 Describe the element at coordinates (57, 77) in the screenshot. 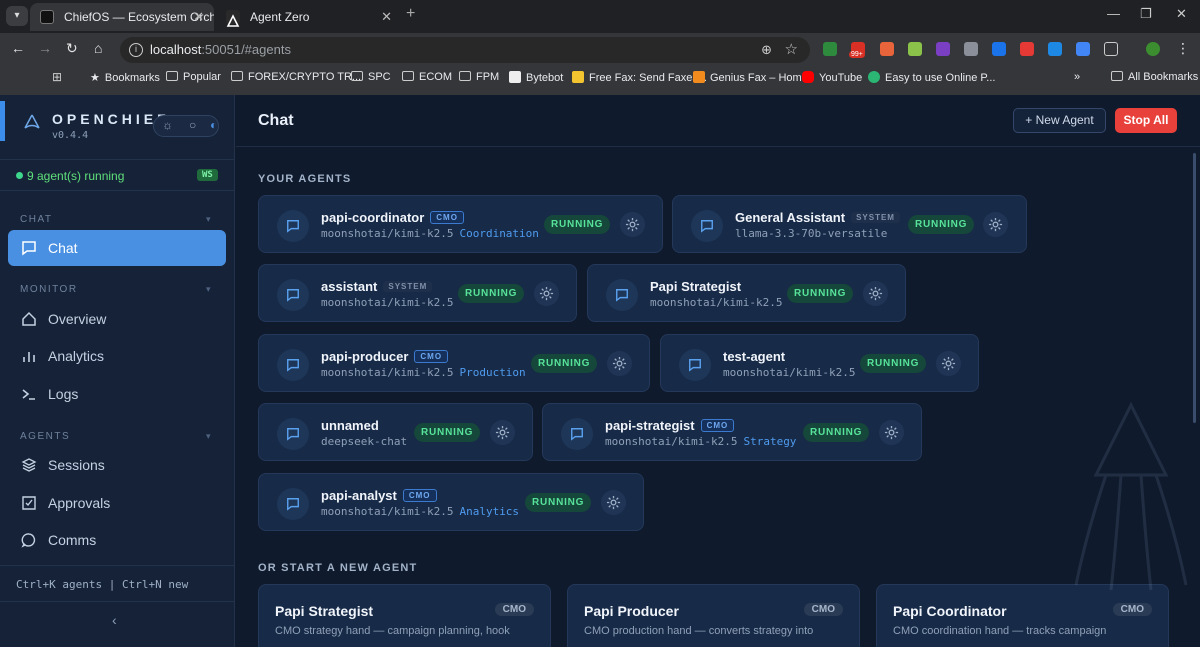

I see `grid-icon: ⊞` at that location.